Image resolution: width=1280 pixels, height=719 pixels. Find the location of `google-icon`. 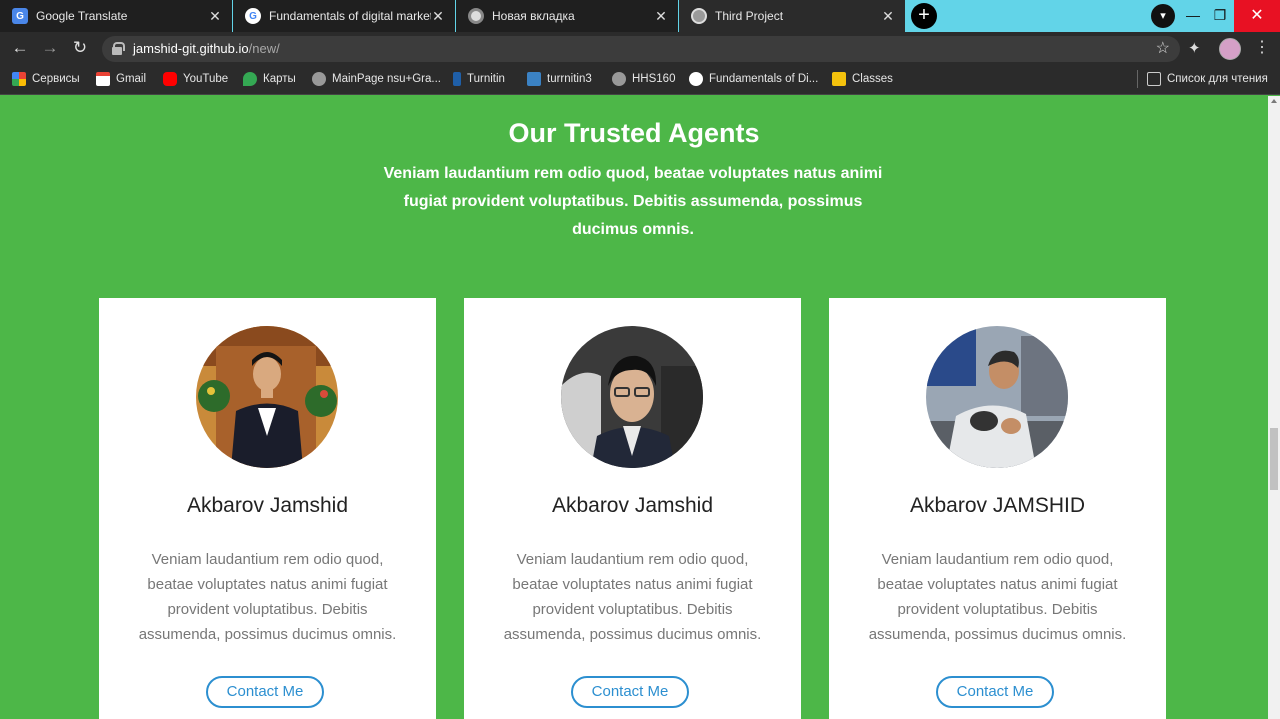

google-icon is located at coordinates (696, 79).